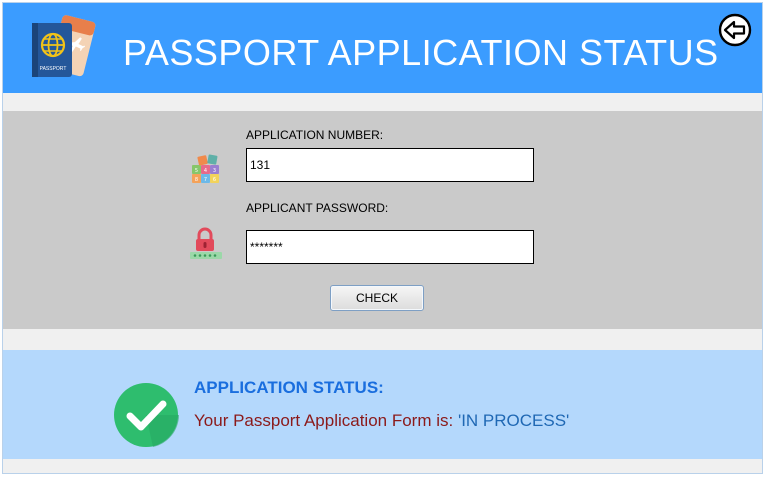 This screenshot has width=765, height=478. I want to click on arrow-left-circle-icon, so click(735, 30).